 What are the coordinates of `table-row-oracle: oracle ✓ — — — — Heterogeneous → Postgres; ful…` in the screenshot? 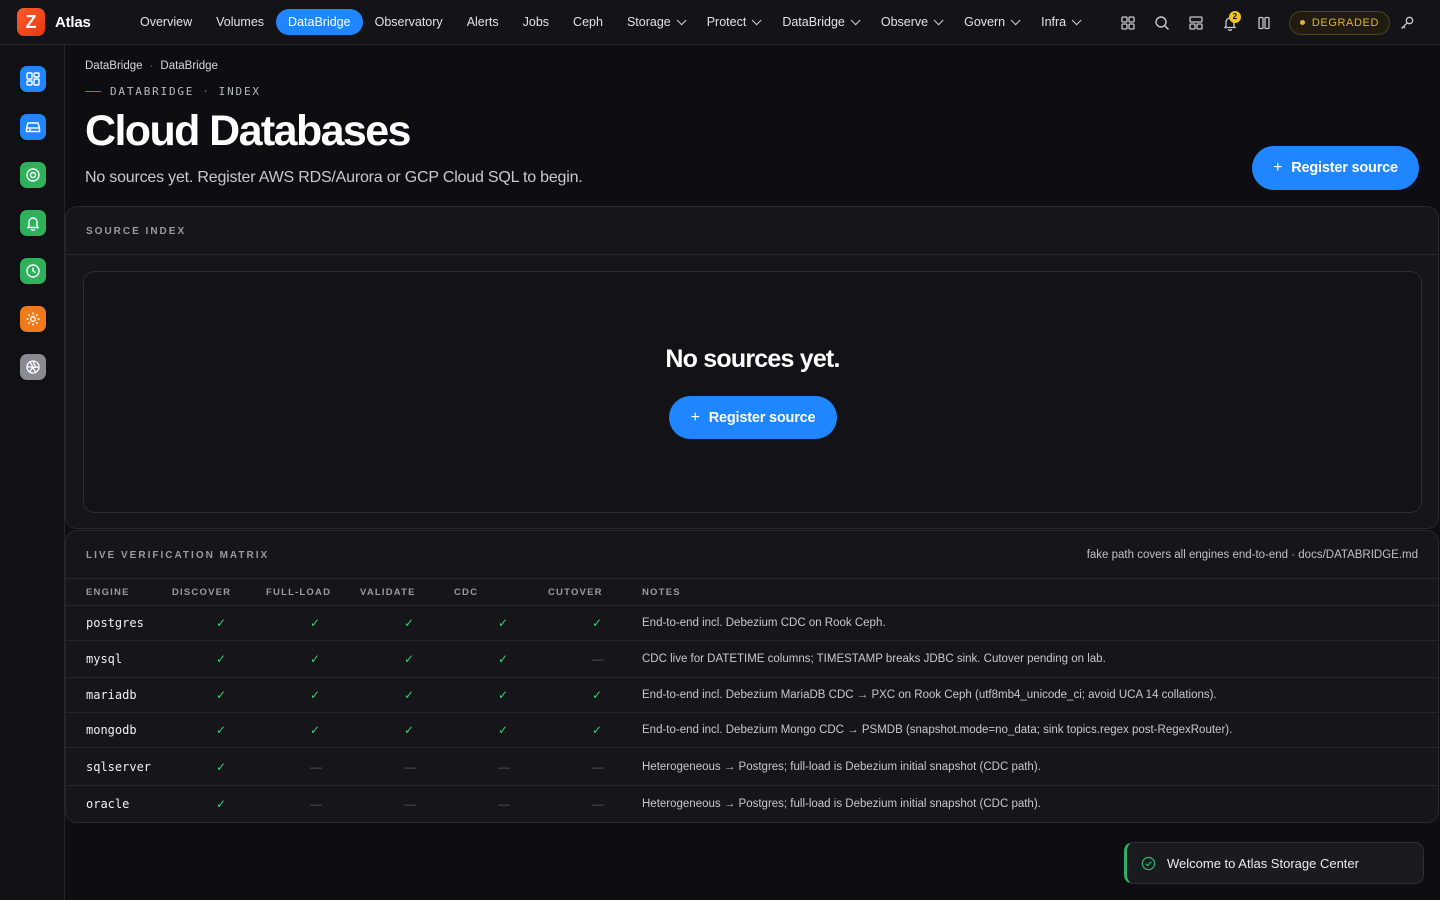 It's located at (752, 804).